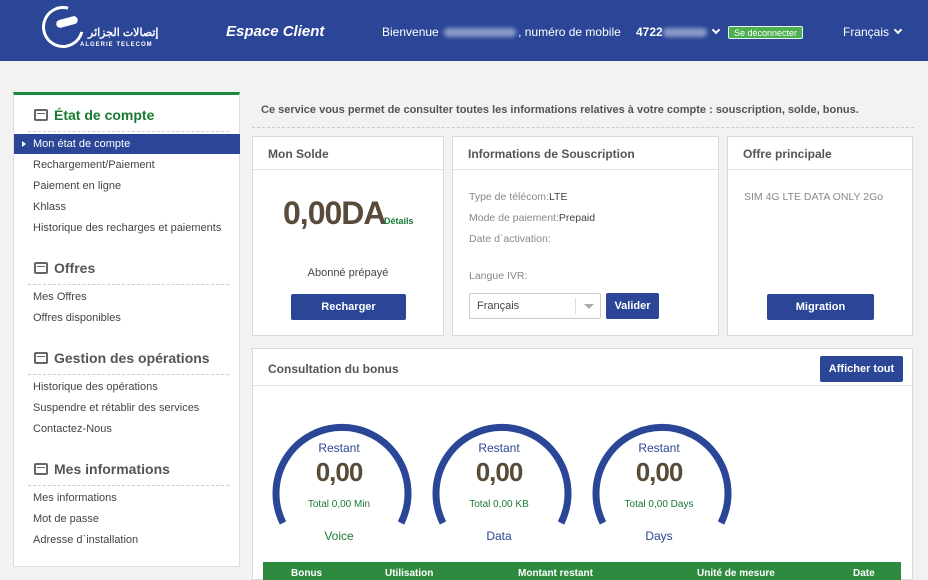  What do you see at coordinates (306, 573) in the screenshot?
I see `column-header: Bonus` at bounding box center [306, 573].